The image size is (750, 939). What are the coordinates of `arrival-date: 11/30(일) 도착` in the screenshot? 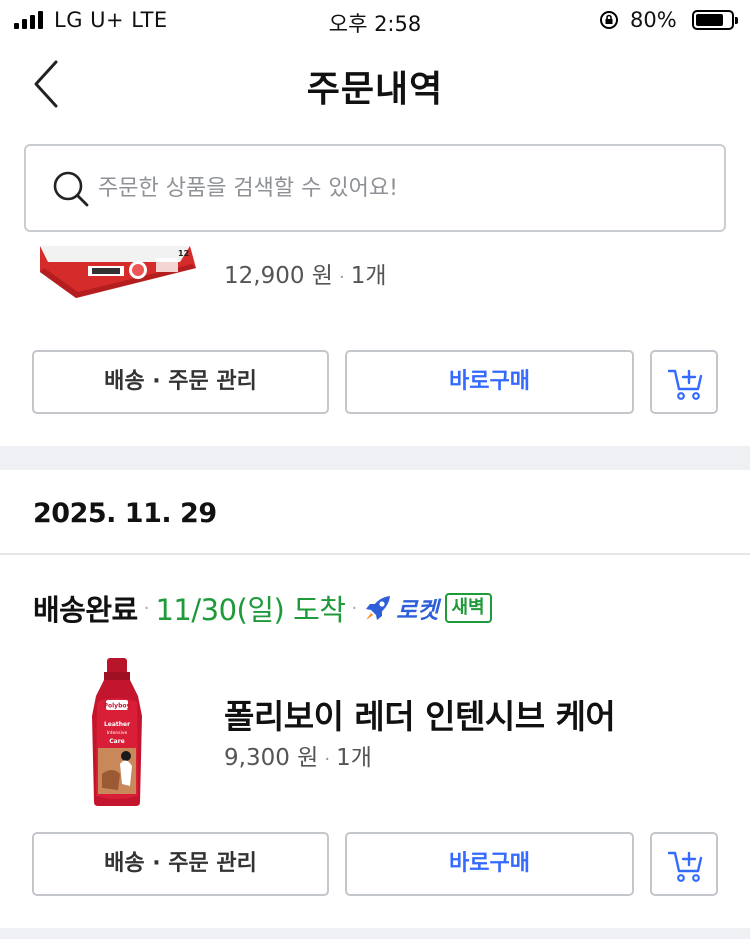 It's located at (250, 610).